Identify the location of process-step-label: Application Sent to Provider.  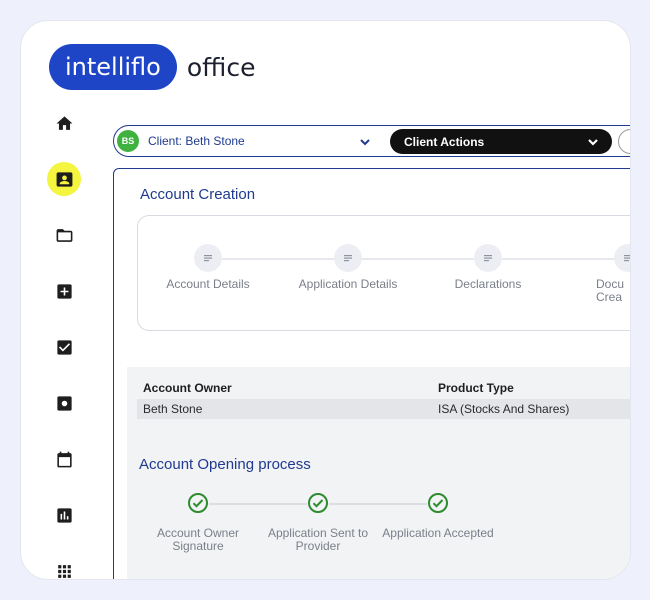
(318, 539).